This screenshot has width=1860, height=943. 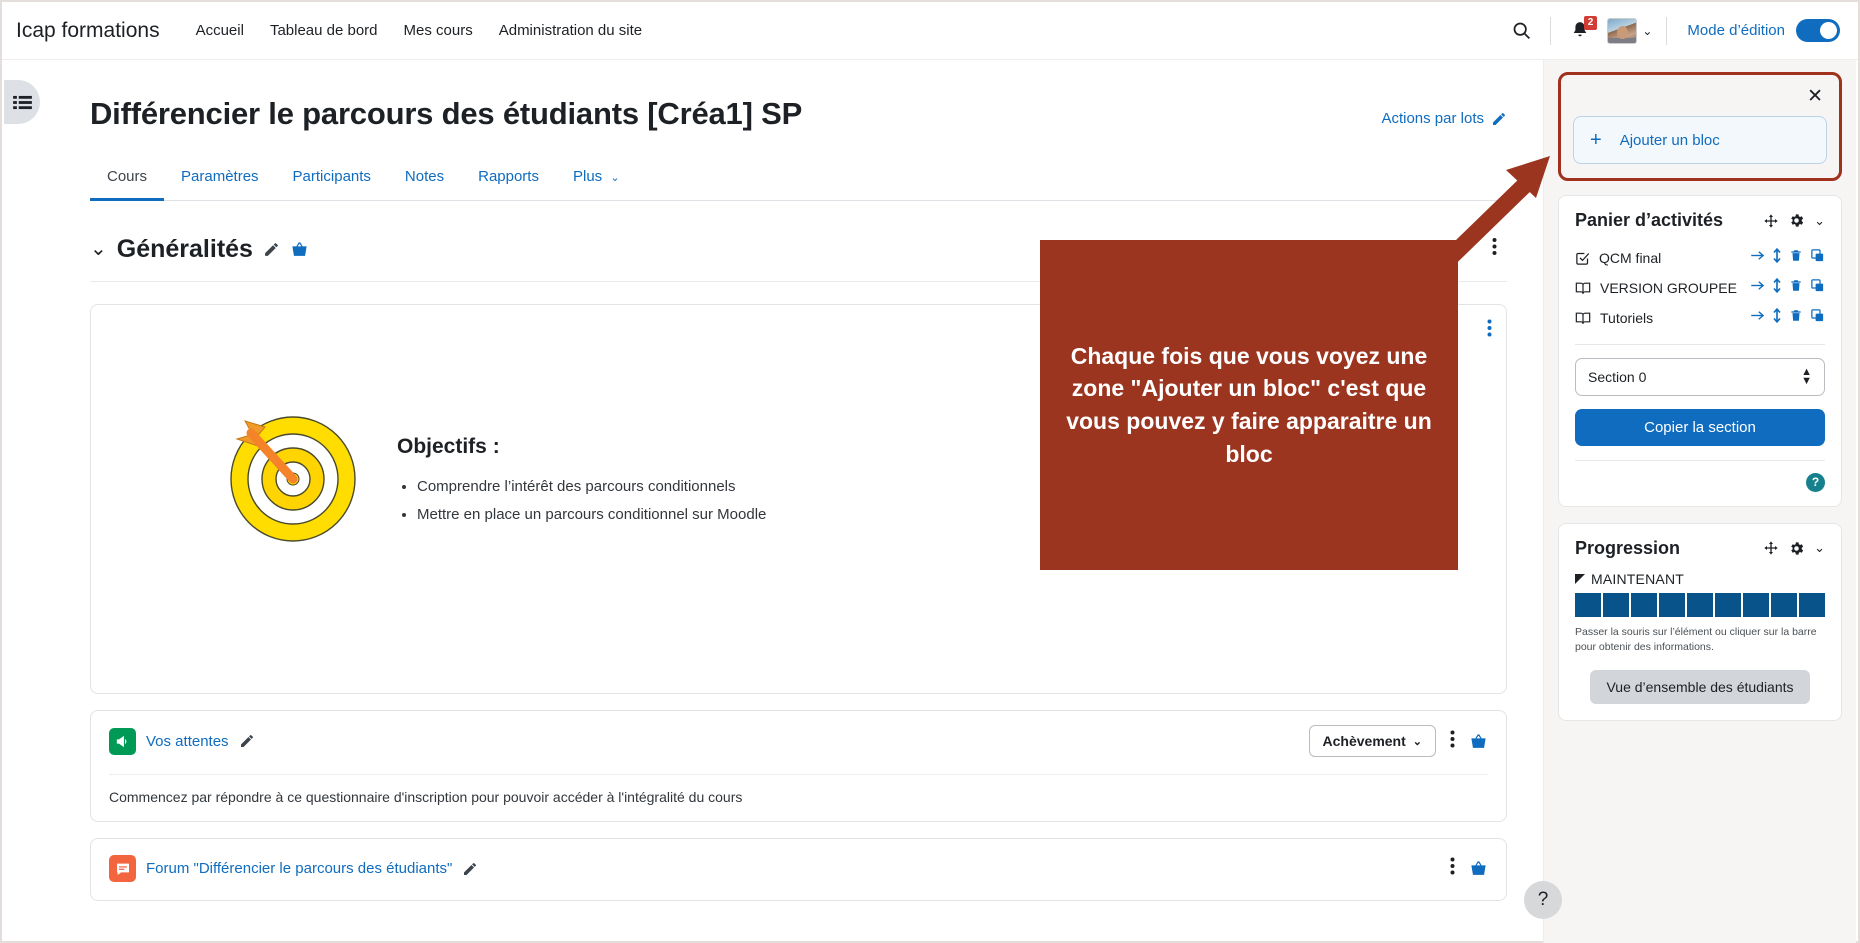 I want to click on user-menu-button: ⌄, so click(x=1629, y=30).